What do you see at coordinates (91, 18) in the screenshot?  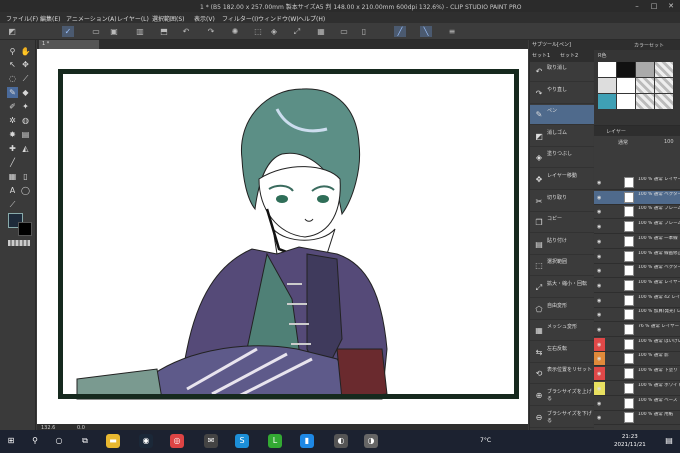 I see `menu-animation: アニメーション(A)` at bounding box center [91, 18].